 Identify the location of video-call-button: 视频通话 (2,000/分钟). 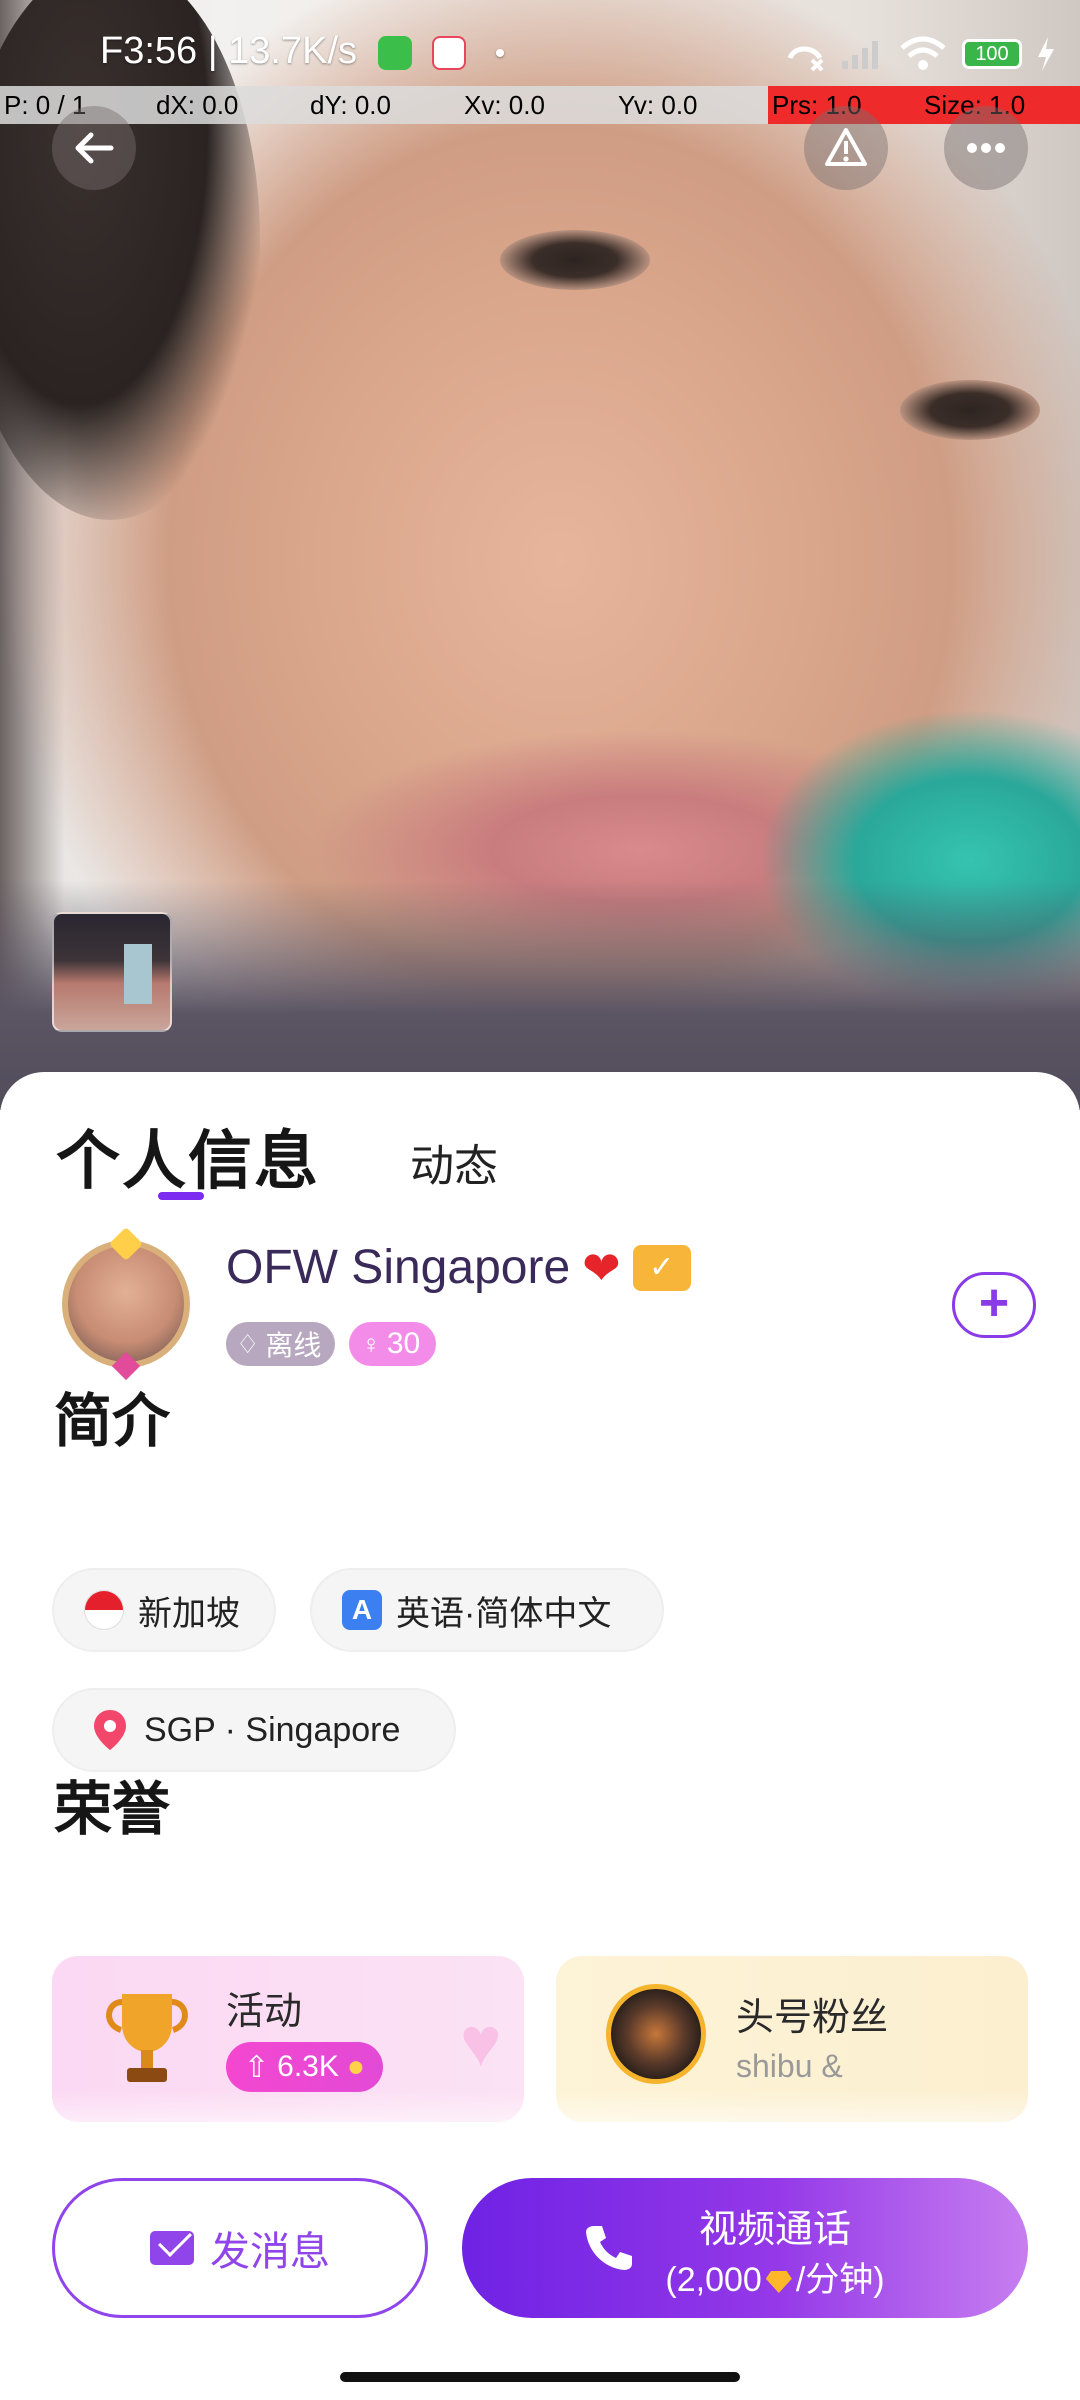
(745, 2248).